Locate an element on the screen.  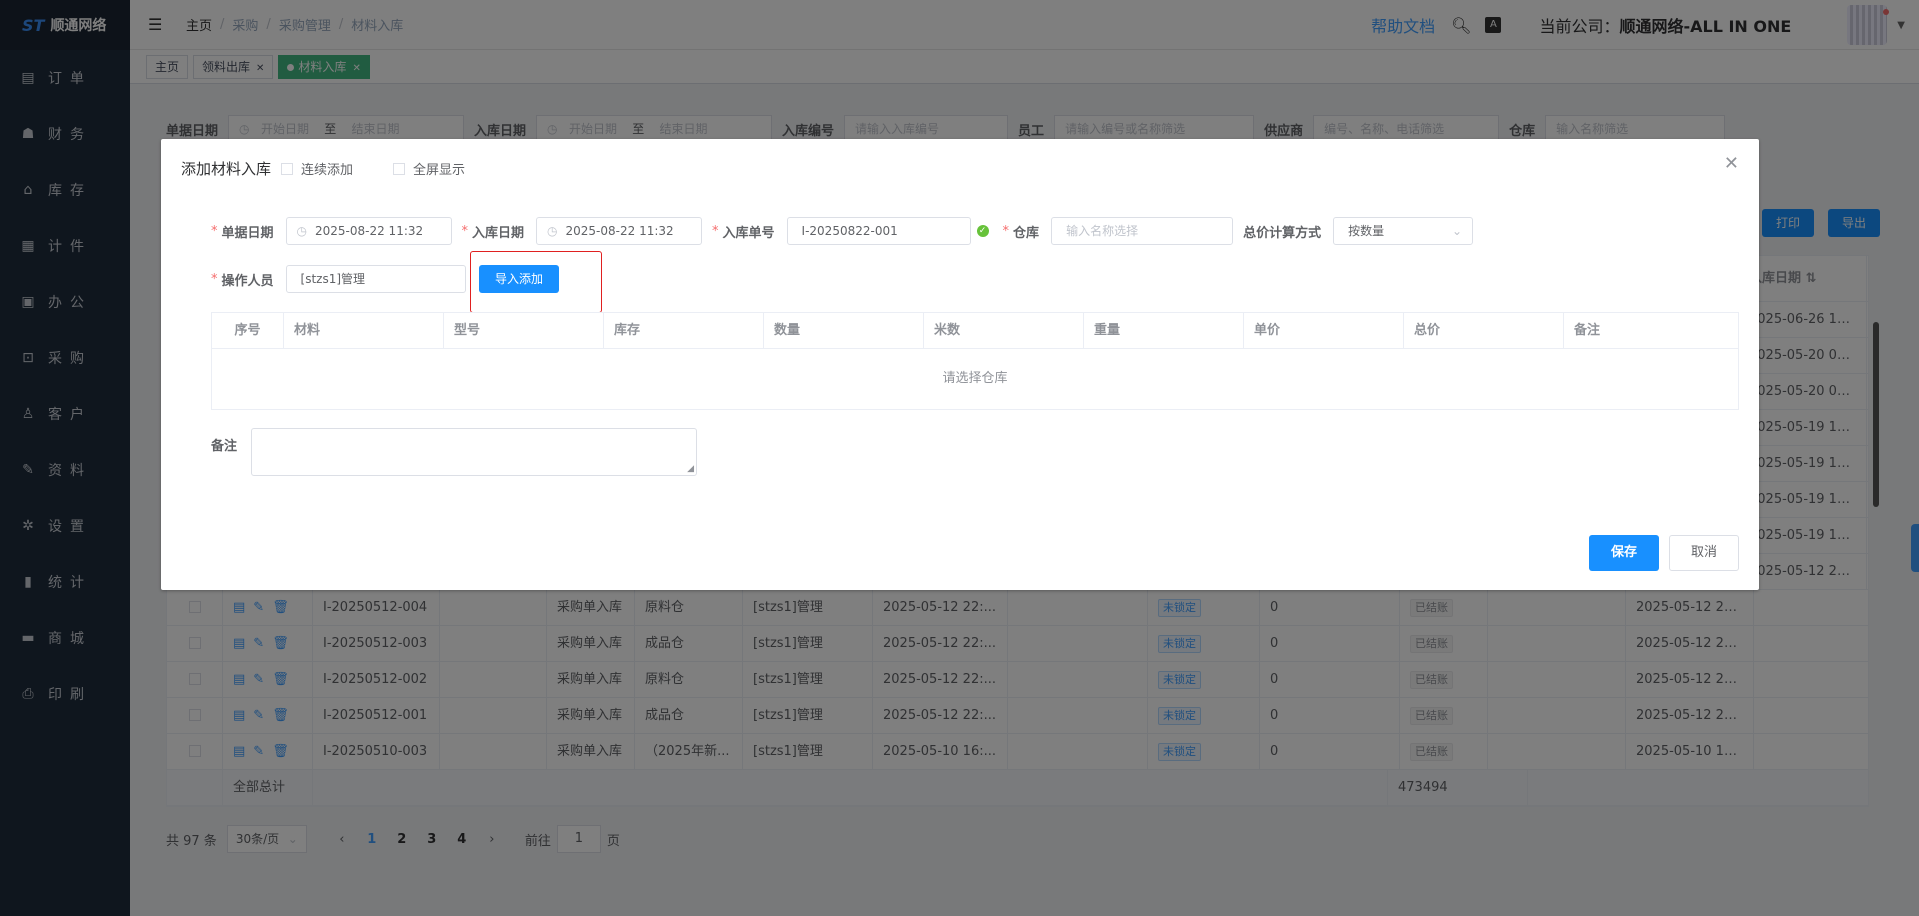
items-table-header: 序号 材料 型号 库存 数量 米数 重量 单价 总价 备注 is located at coordinates (975, 331).